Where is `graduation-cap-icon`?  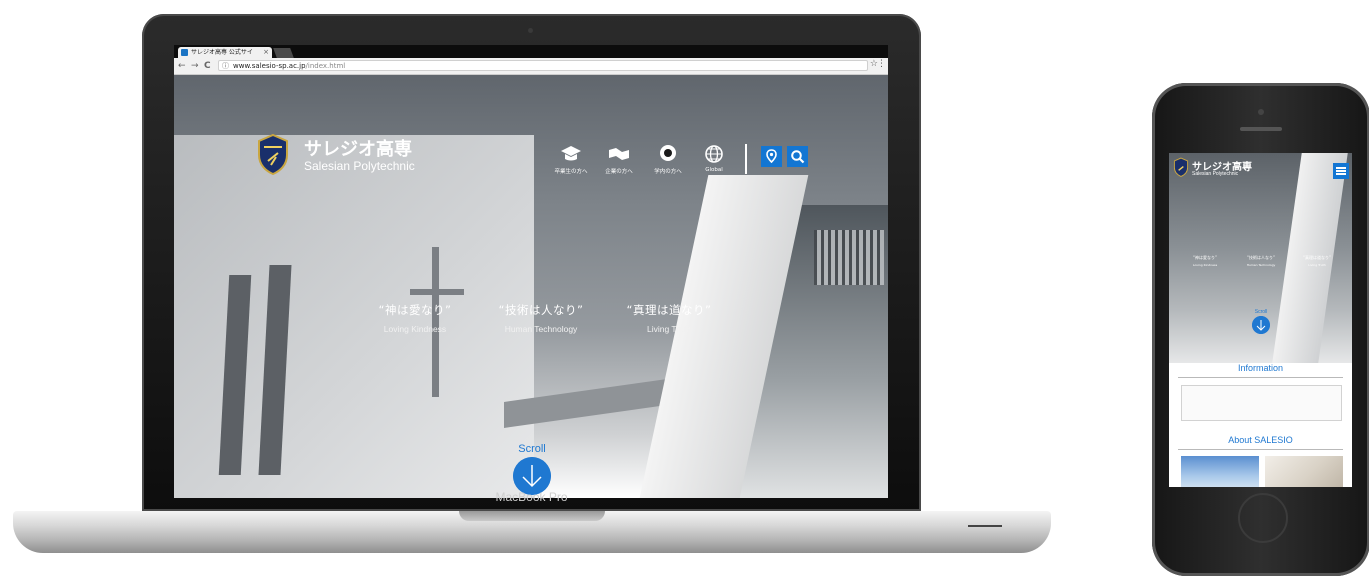 graduation-cap-icon is located at coordinates (571, 153).